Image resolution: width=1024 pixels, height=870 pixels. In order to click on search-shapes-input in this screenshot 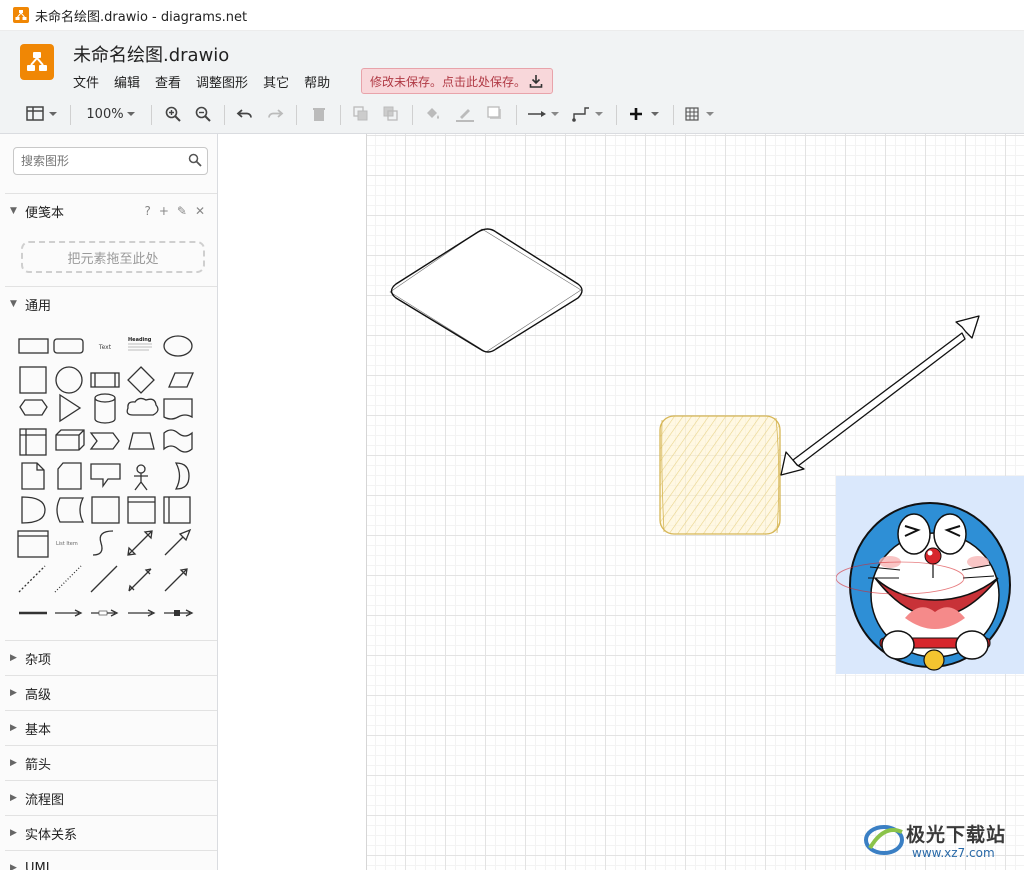, I will do `click(110, 161)`.